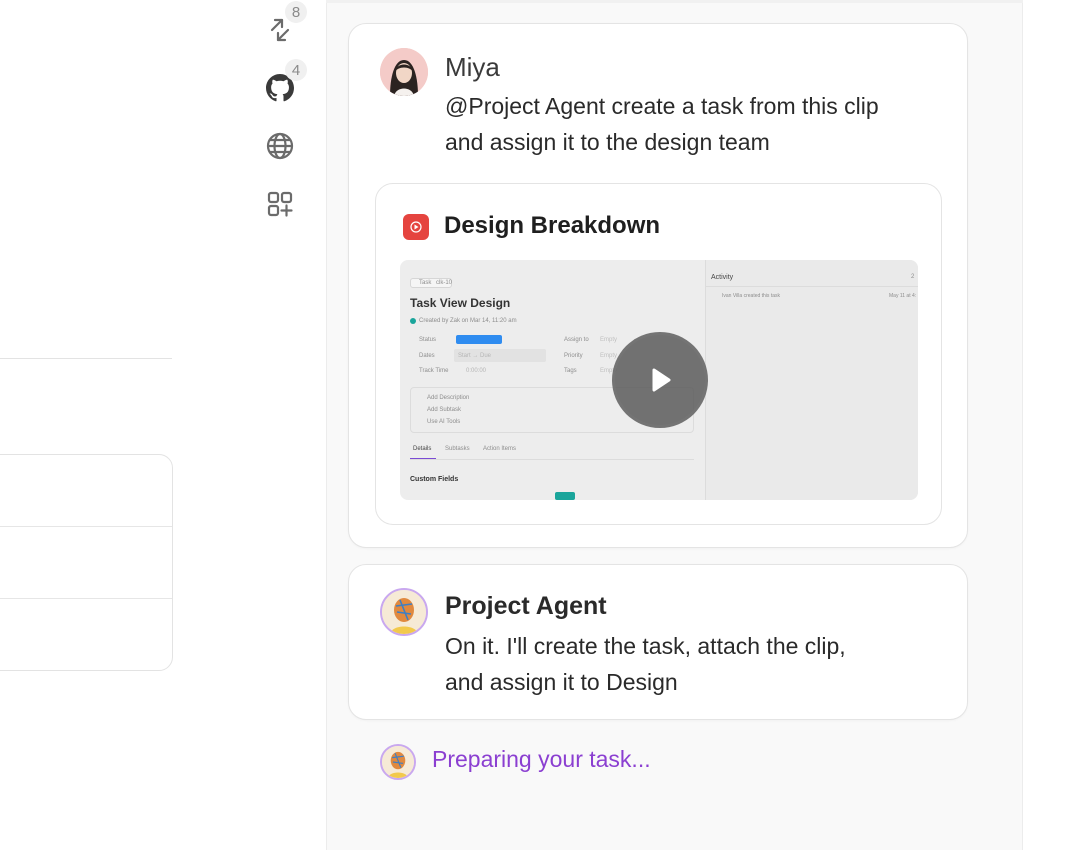  Describe the element at coordinates (565, 496) in the screenshot. I see `custom-field-pill` at that location.